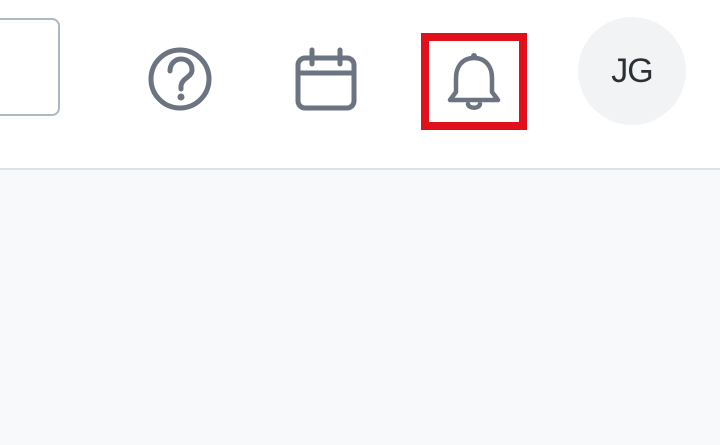  I want to click on help-button, so click(180, 79).